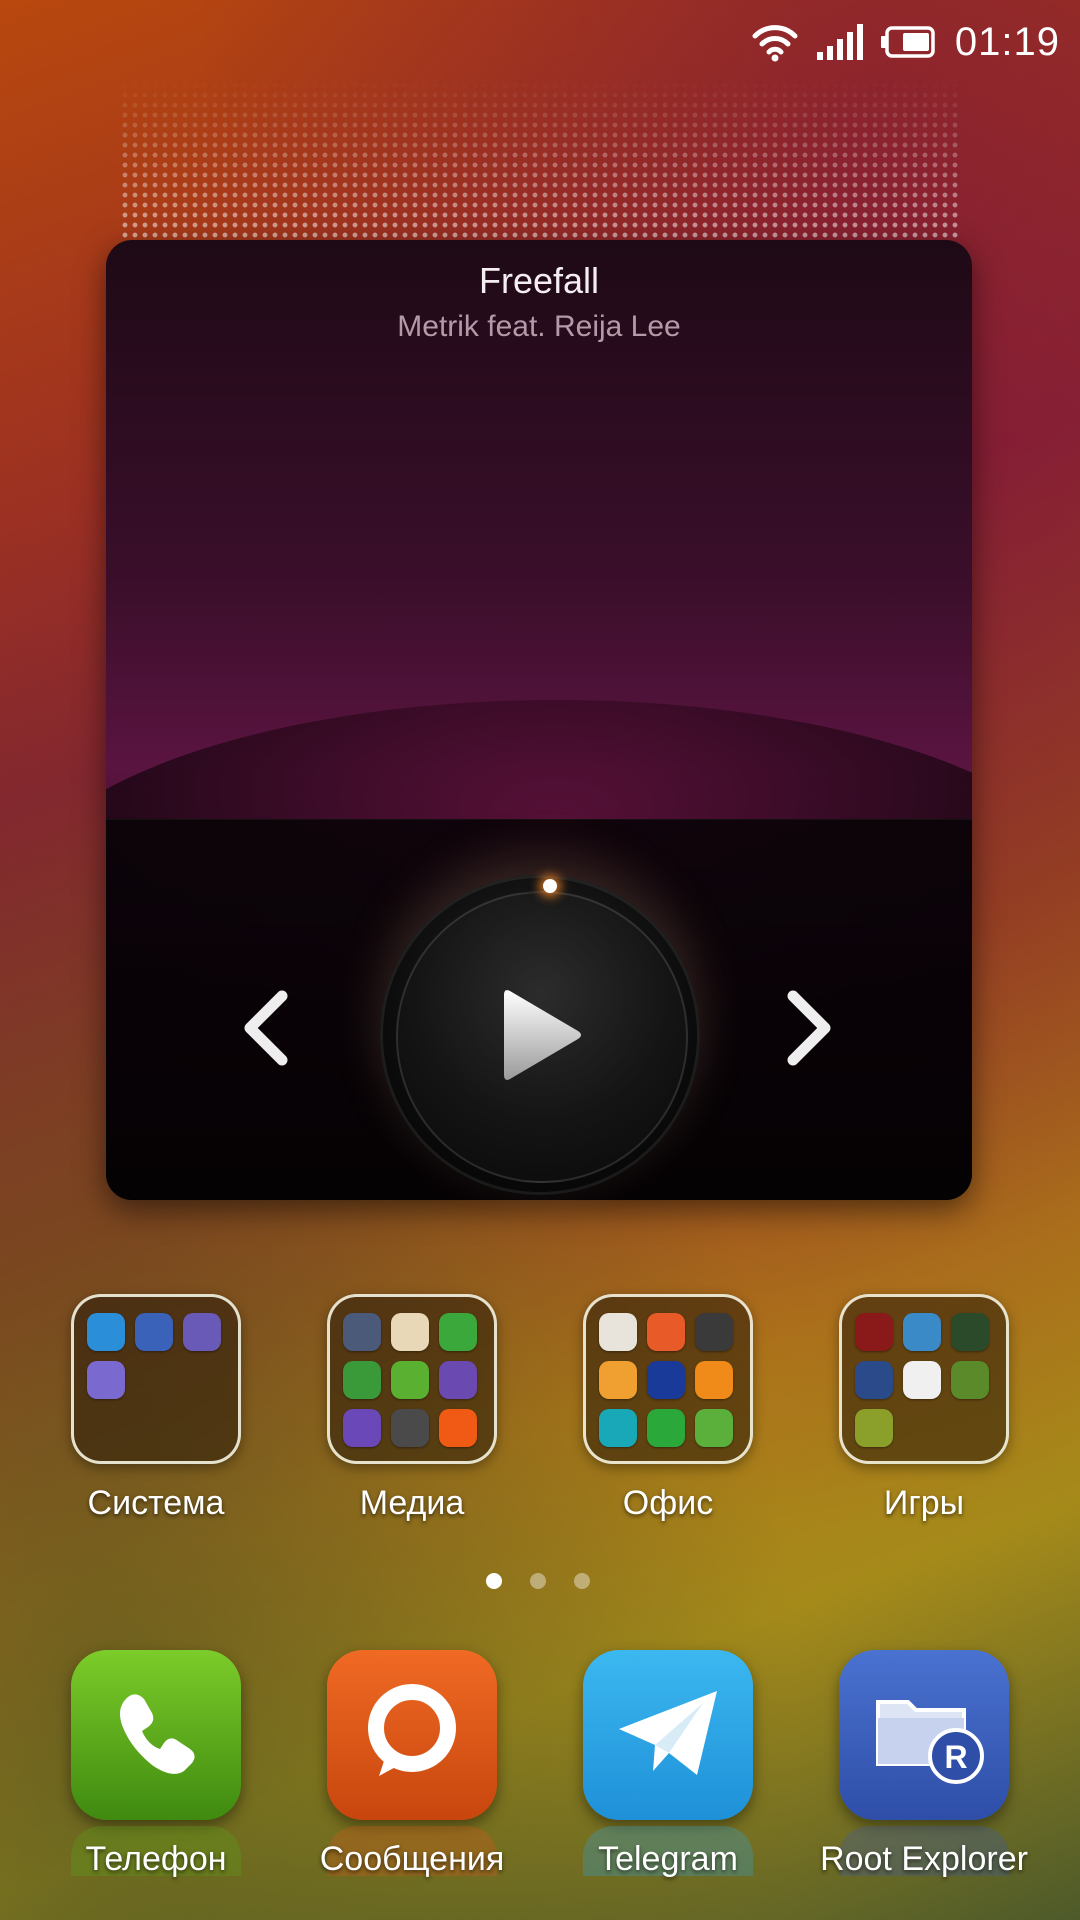 The height and width of the screenshot is (1920, 1080). I want to click on next-icon, so click(810, 1030).